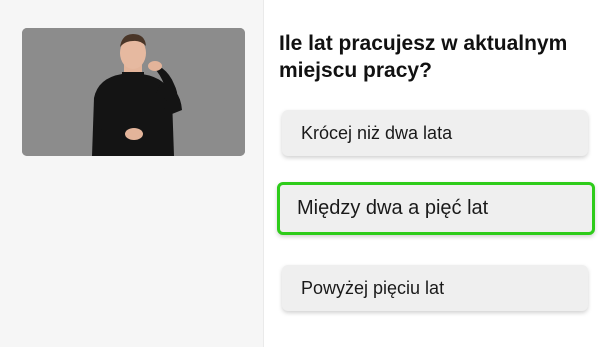 This screenshot has height=347, width=609. I want to click on sign-language-video, so click(133, 92).